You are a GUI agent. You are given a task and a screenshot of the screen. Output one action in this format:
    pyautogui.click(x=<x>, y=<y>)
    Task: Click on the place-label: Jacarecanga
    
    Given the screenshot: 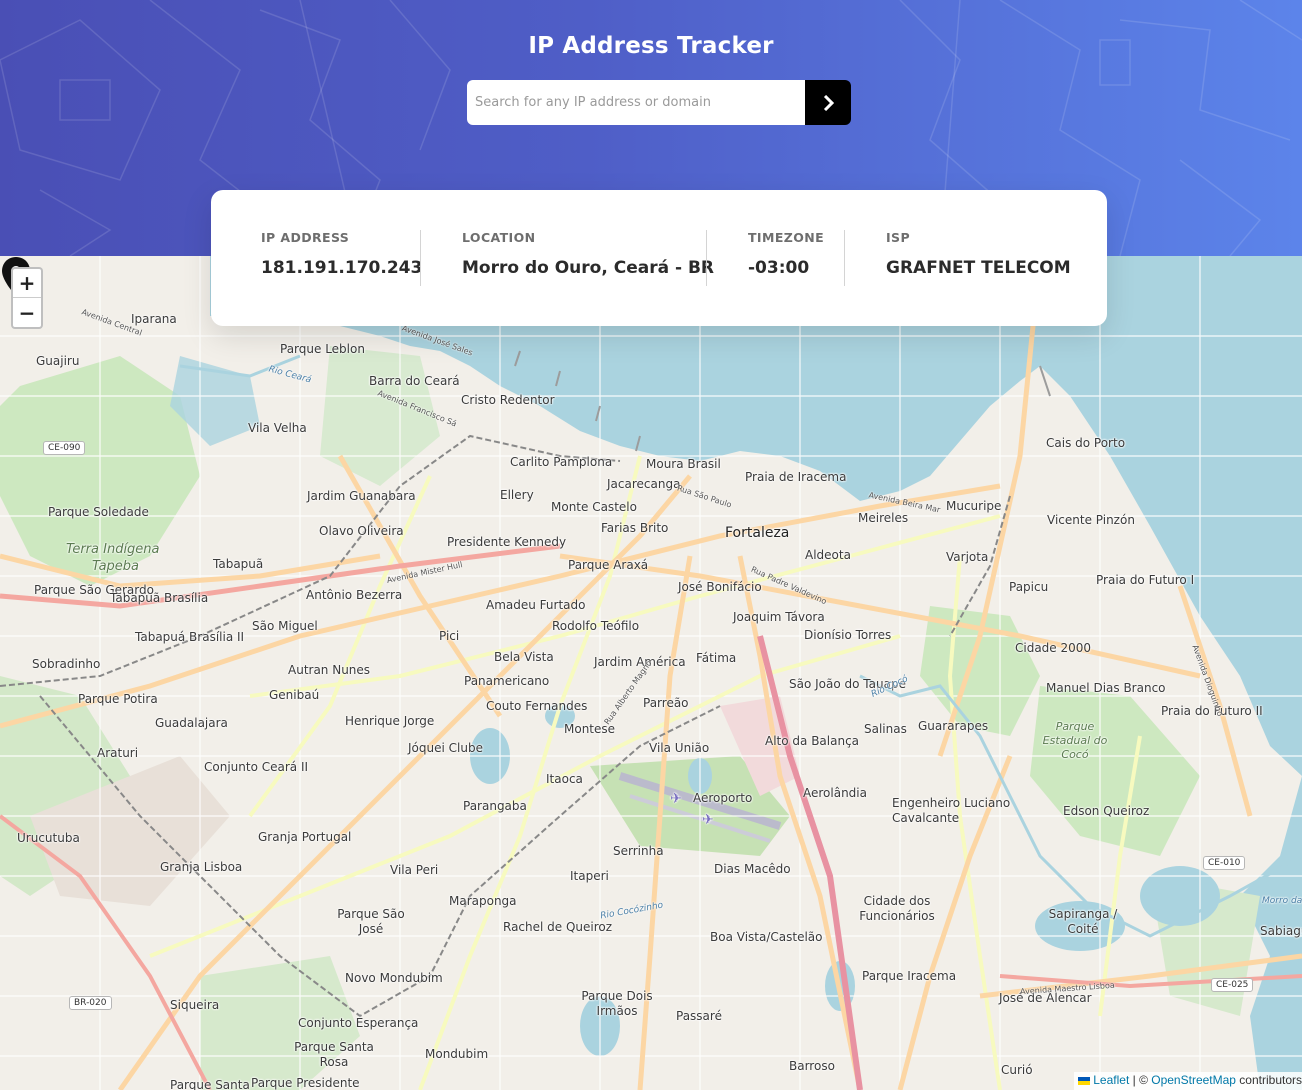 What is the action you would take?
    pyautogui.click(x=644, y=484)
    